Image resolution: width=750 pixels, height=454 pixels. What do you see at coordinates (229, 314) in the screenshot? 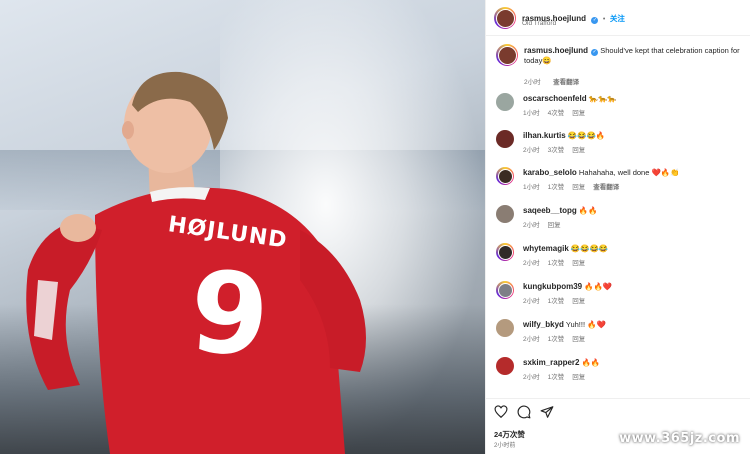
I see `jersey-number-text: 9` at bounding box center [229, 314].